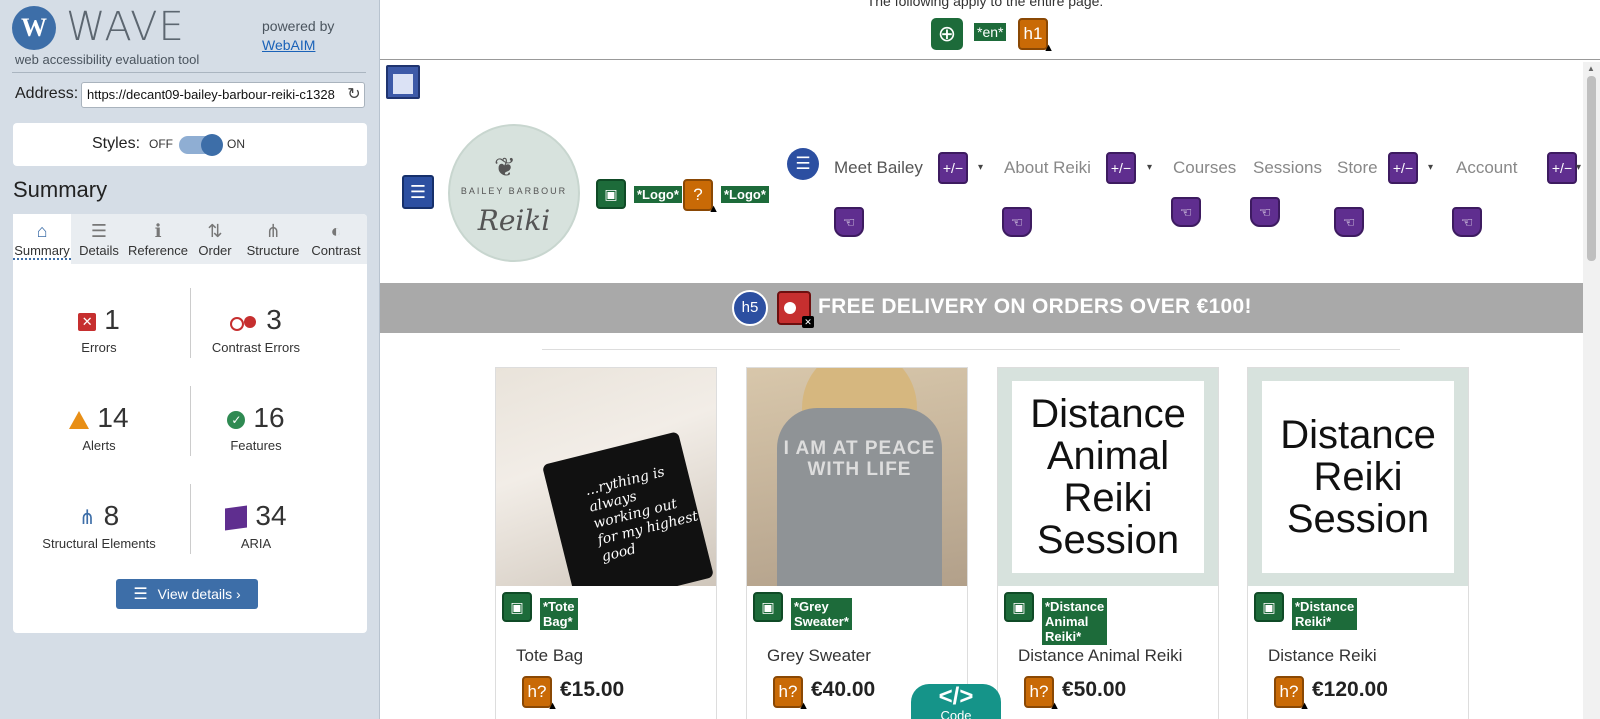  I want to click on delivery-banner: h5 ✕ FREE DELIVERY ON ORDERS OVER €100!, so click(981, 308).